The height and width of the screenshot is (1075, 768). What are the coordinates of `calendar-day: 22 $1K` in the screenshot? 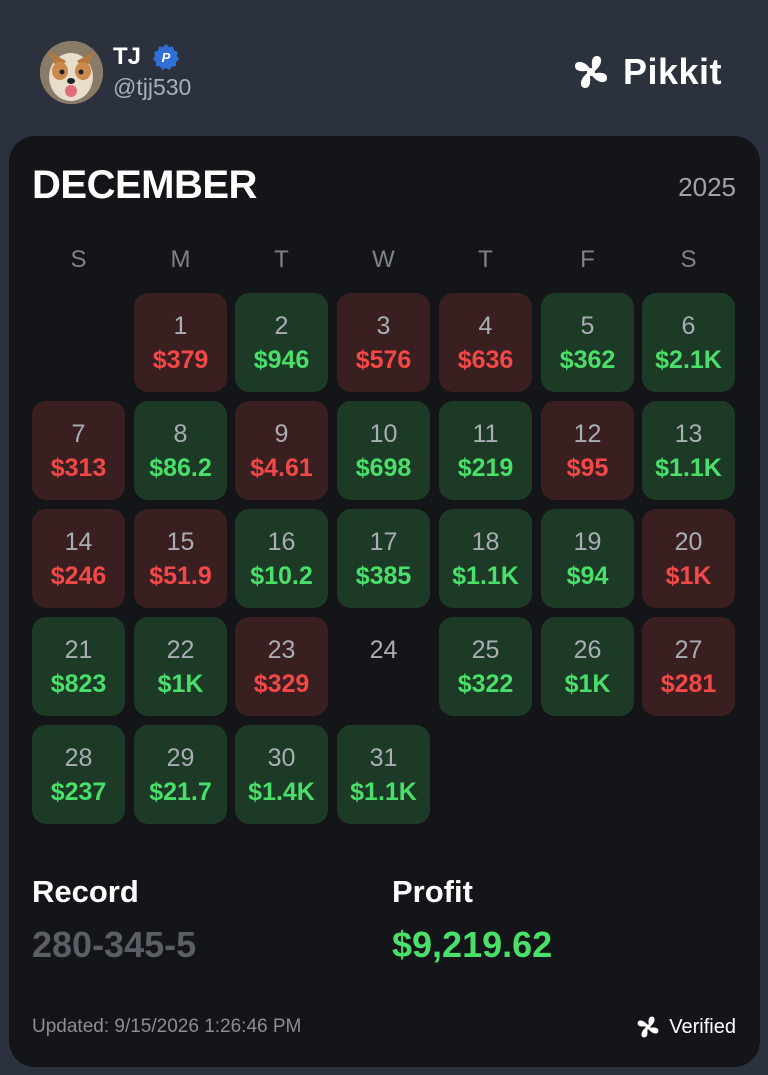 It's located at (180, 666).